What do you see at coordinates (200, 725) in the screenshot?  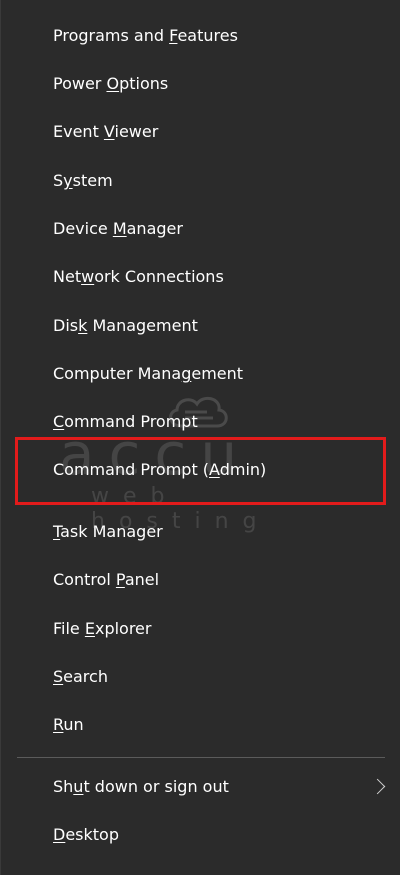 I see `menu-item-run: Run` at bounding box center [200, 725].